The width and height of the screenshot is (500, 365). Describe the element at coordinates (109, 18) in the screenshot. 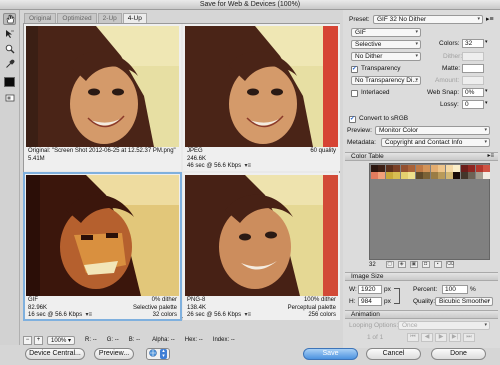

I see `tab-2-up: 2-Up` at that location.